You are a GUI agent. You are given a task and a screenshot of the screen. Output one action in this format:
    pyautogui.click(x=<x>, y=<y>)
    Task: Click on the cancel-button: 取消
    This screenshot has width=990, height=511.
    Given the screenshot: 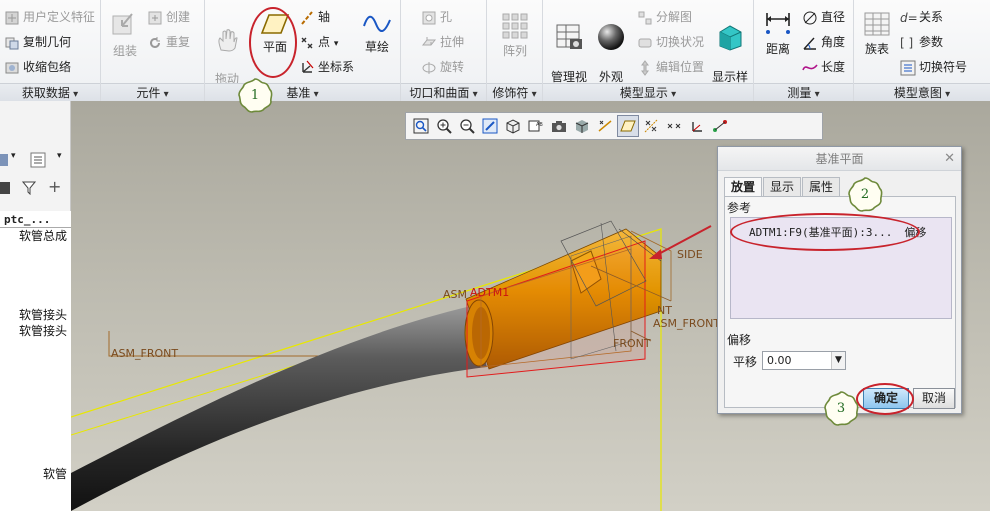 What is the action you would take?
    pyautogui.click(x=934, y=398)
    